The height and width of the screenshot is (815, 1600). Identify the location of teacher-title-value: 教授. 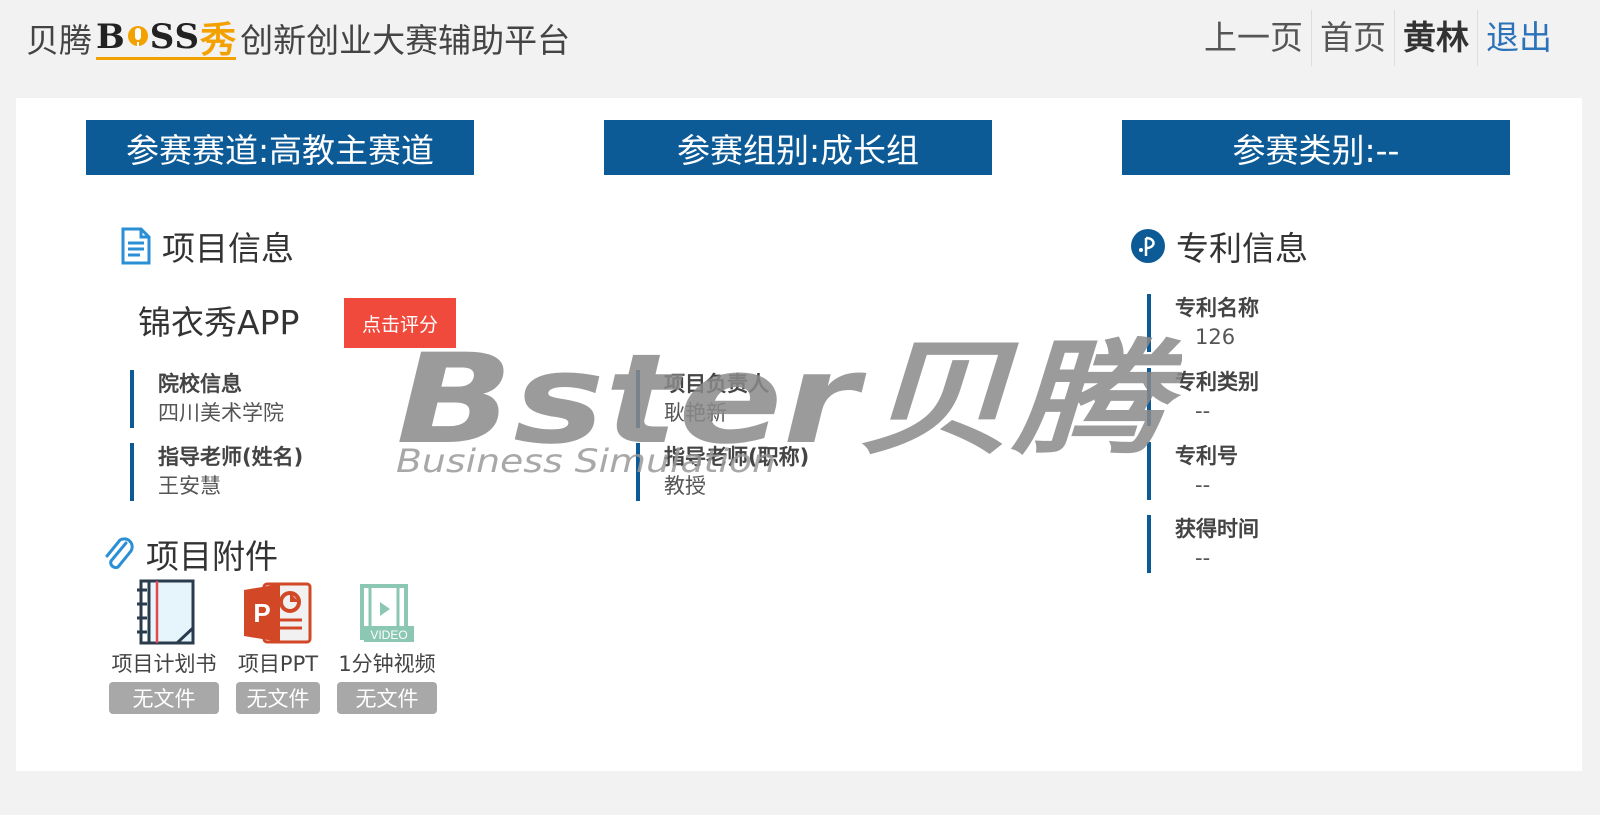
(685, 486).